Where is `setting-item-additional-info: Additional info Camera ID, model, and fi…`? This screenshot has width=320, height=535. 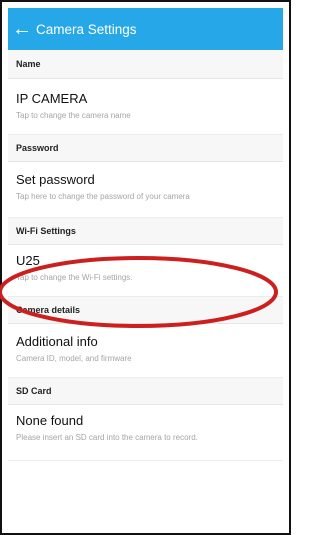 setting-item-additional-info: Additional info Camera ID, model, and fi… is located at coordinates (145, 351).